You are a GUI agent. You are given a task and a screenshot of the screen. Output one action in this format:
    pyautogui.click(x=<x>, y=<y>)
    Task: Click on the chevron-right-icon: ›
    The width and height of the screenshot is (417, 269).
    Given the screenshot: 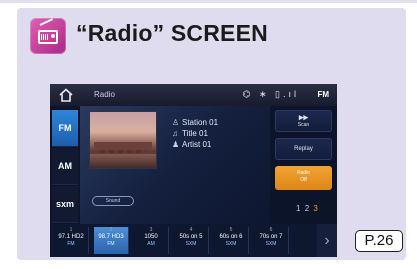 What is the action you would take?
    pyautogui.click(x=327, y=240)
    